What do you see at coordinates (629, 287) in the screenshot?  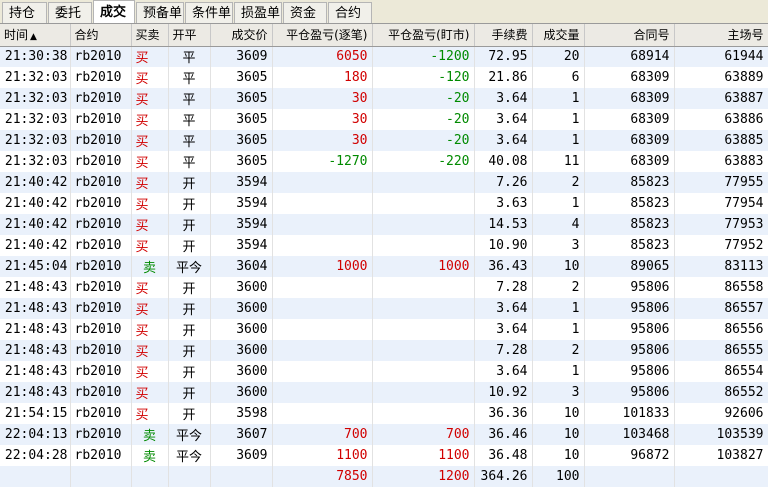 I see `cell-contract-no: 95806` at bounding box center [629, 287].